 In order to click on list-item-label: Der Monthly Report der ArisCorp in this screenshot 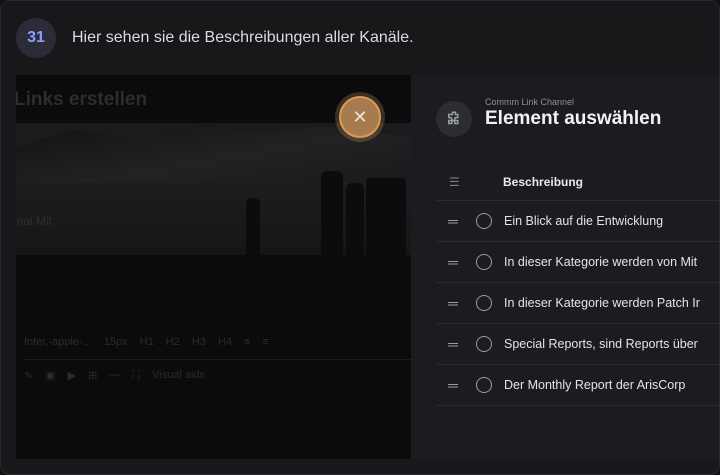, I will do `click(595, 385)`.